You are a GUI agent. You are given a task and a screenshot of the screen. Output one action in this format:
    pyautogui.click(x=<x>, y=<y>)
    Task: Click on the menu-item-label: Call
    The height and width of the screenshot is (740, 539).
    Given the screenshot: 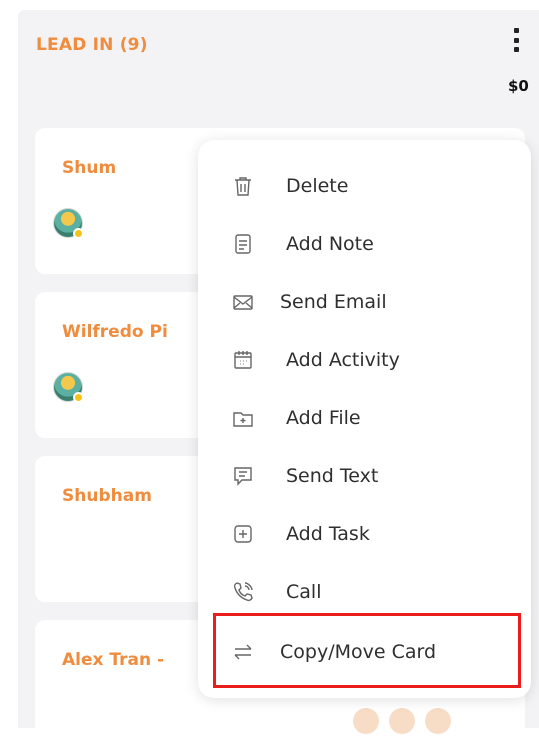 What is the action you would take?
    pyautogui.click(x=304, y=592)
    